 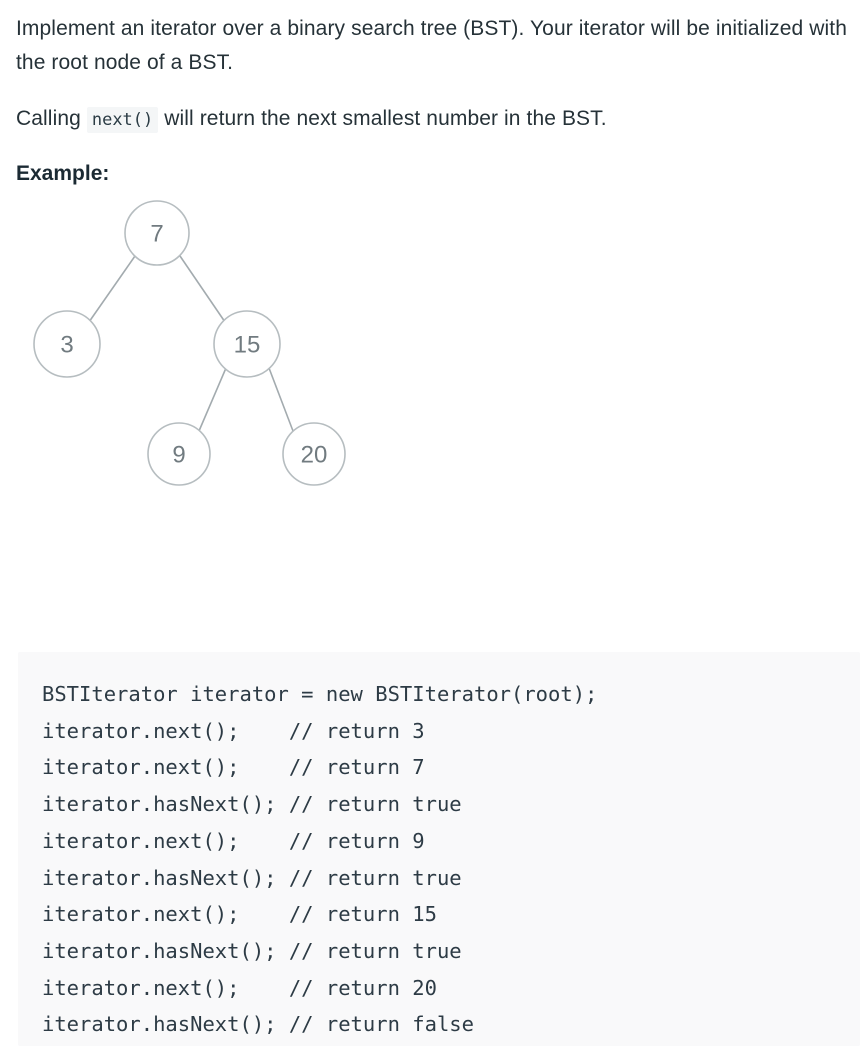 I want to click on tree-node-20: 20, so click(x=314, y=454).